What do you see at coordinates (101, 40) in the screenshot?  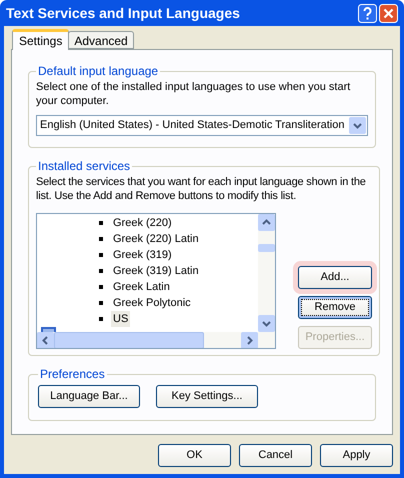 I see `tab: Advanced` at bounding box center [101, 40].